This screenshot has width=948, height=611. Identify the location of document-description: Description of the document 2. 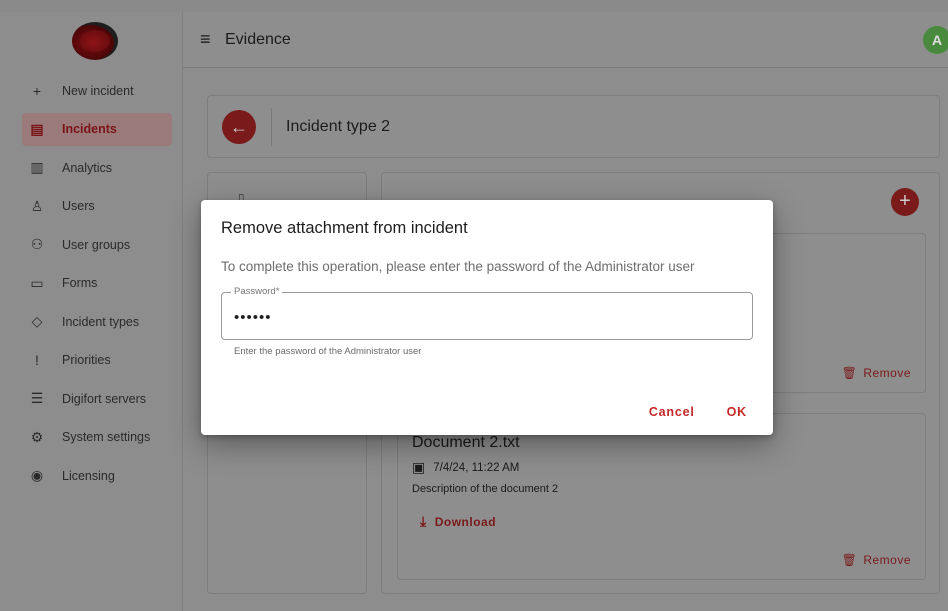
(485, 489).